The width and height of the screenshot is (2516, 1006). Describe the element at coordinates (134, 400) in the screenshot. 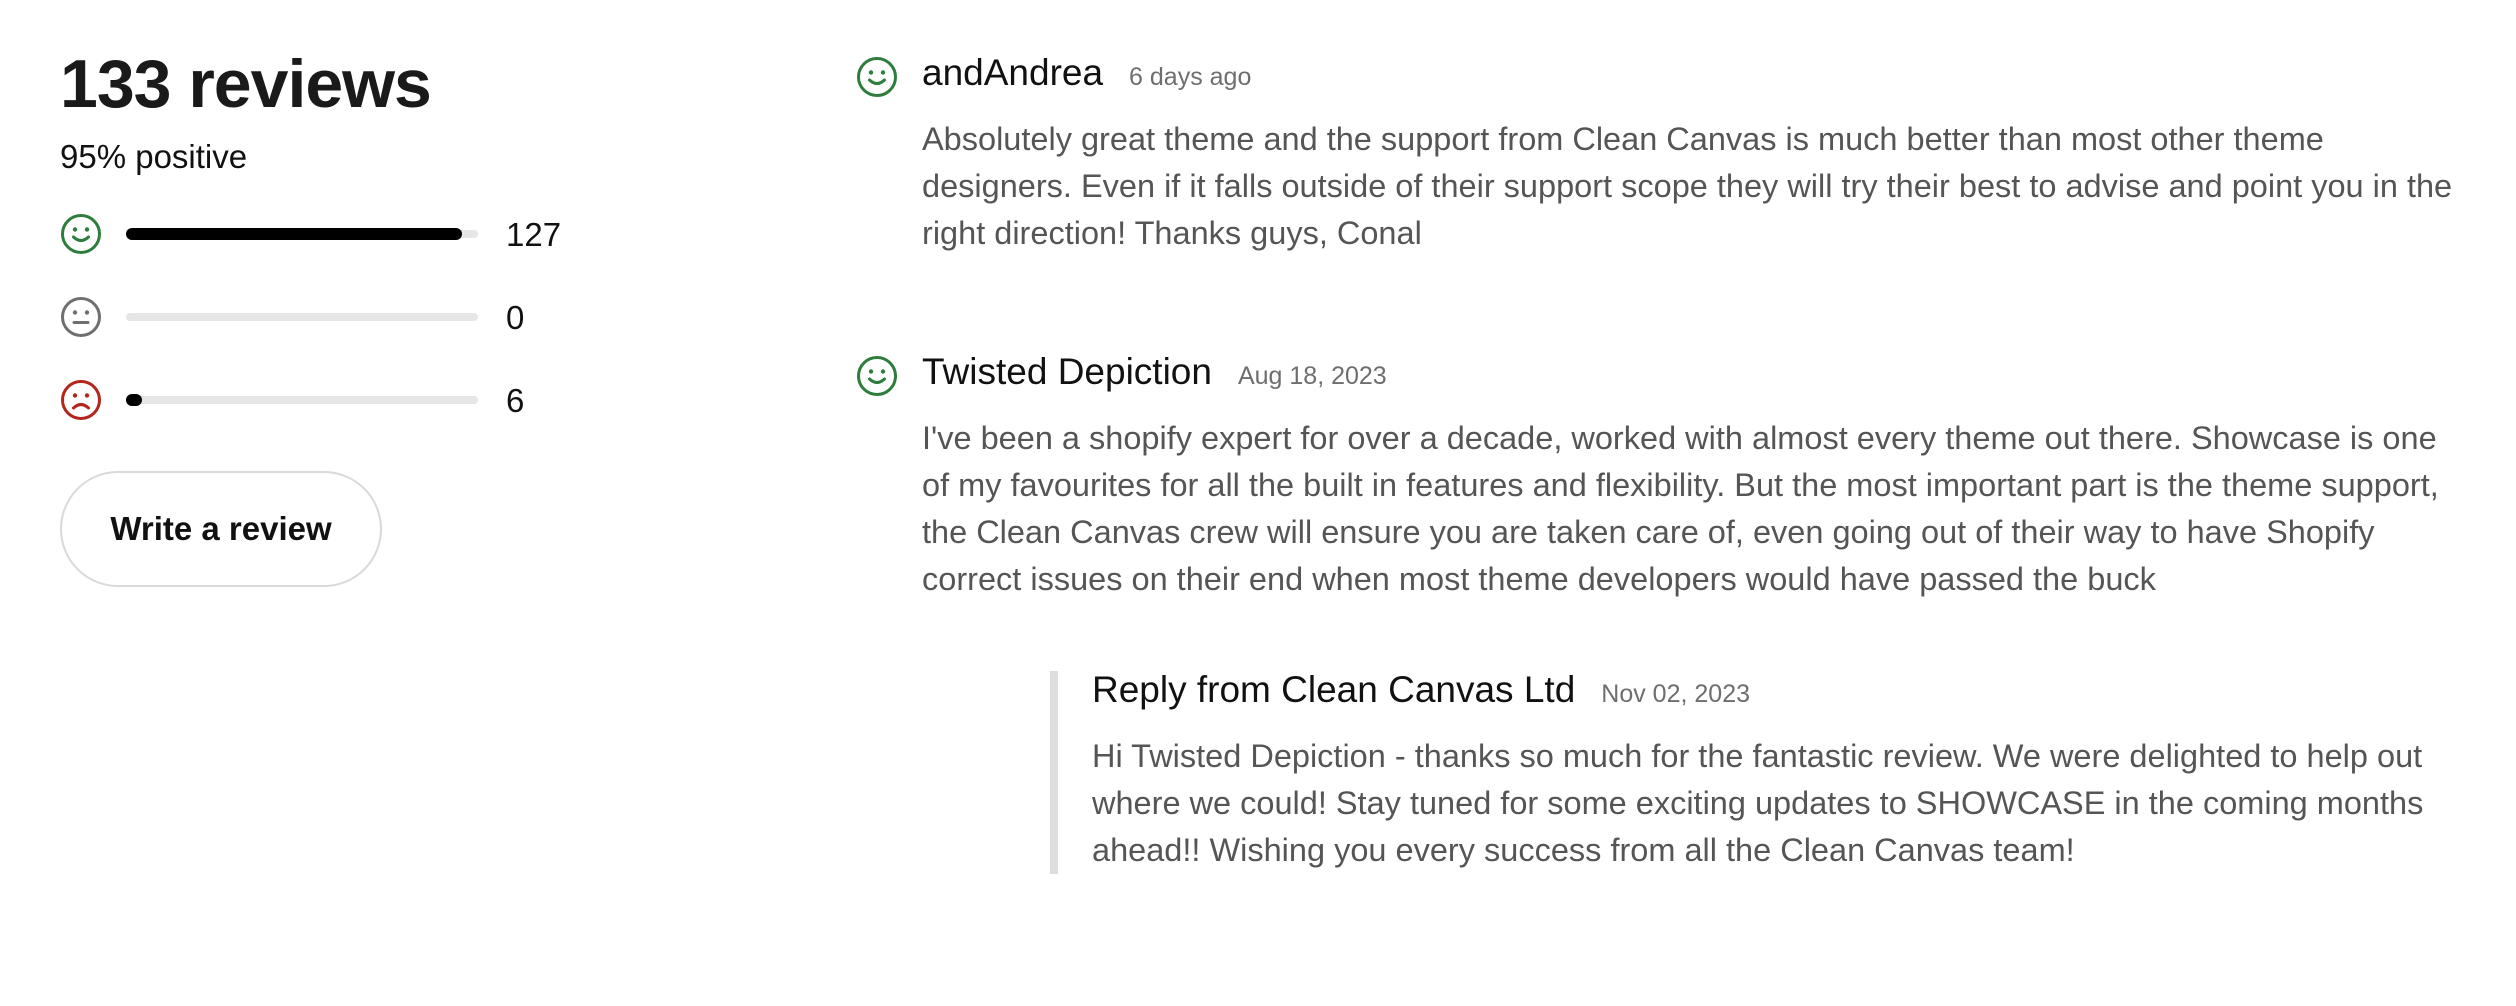

I see `distribution-fill-negative` at that location.